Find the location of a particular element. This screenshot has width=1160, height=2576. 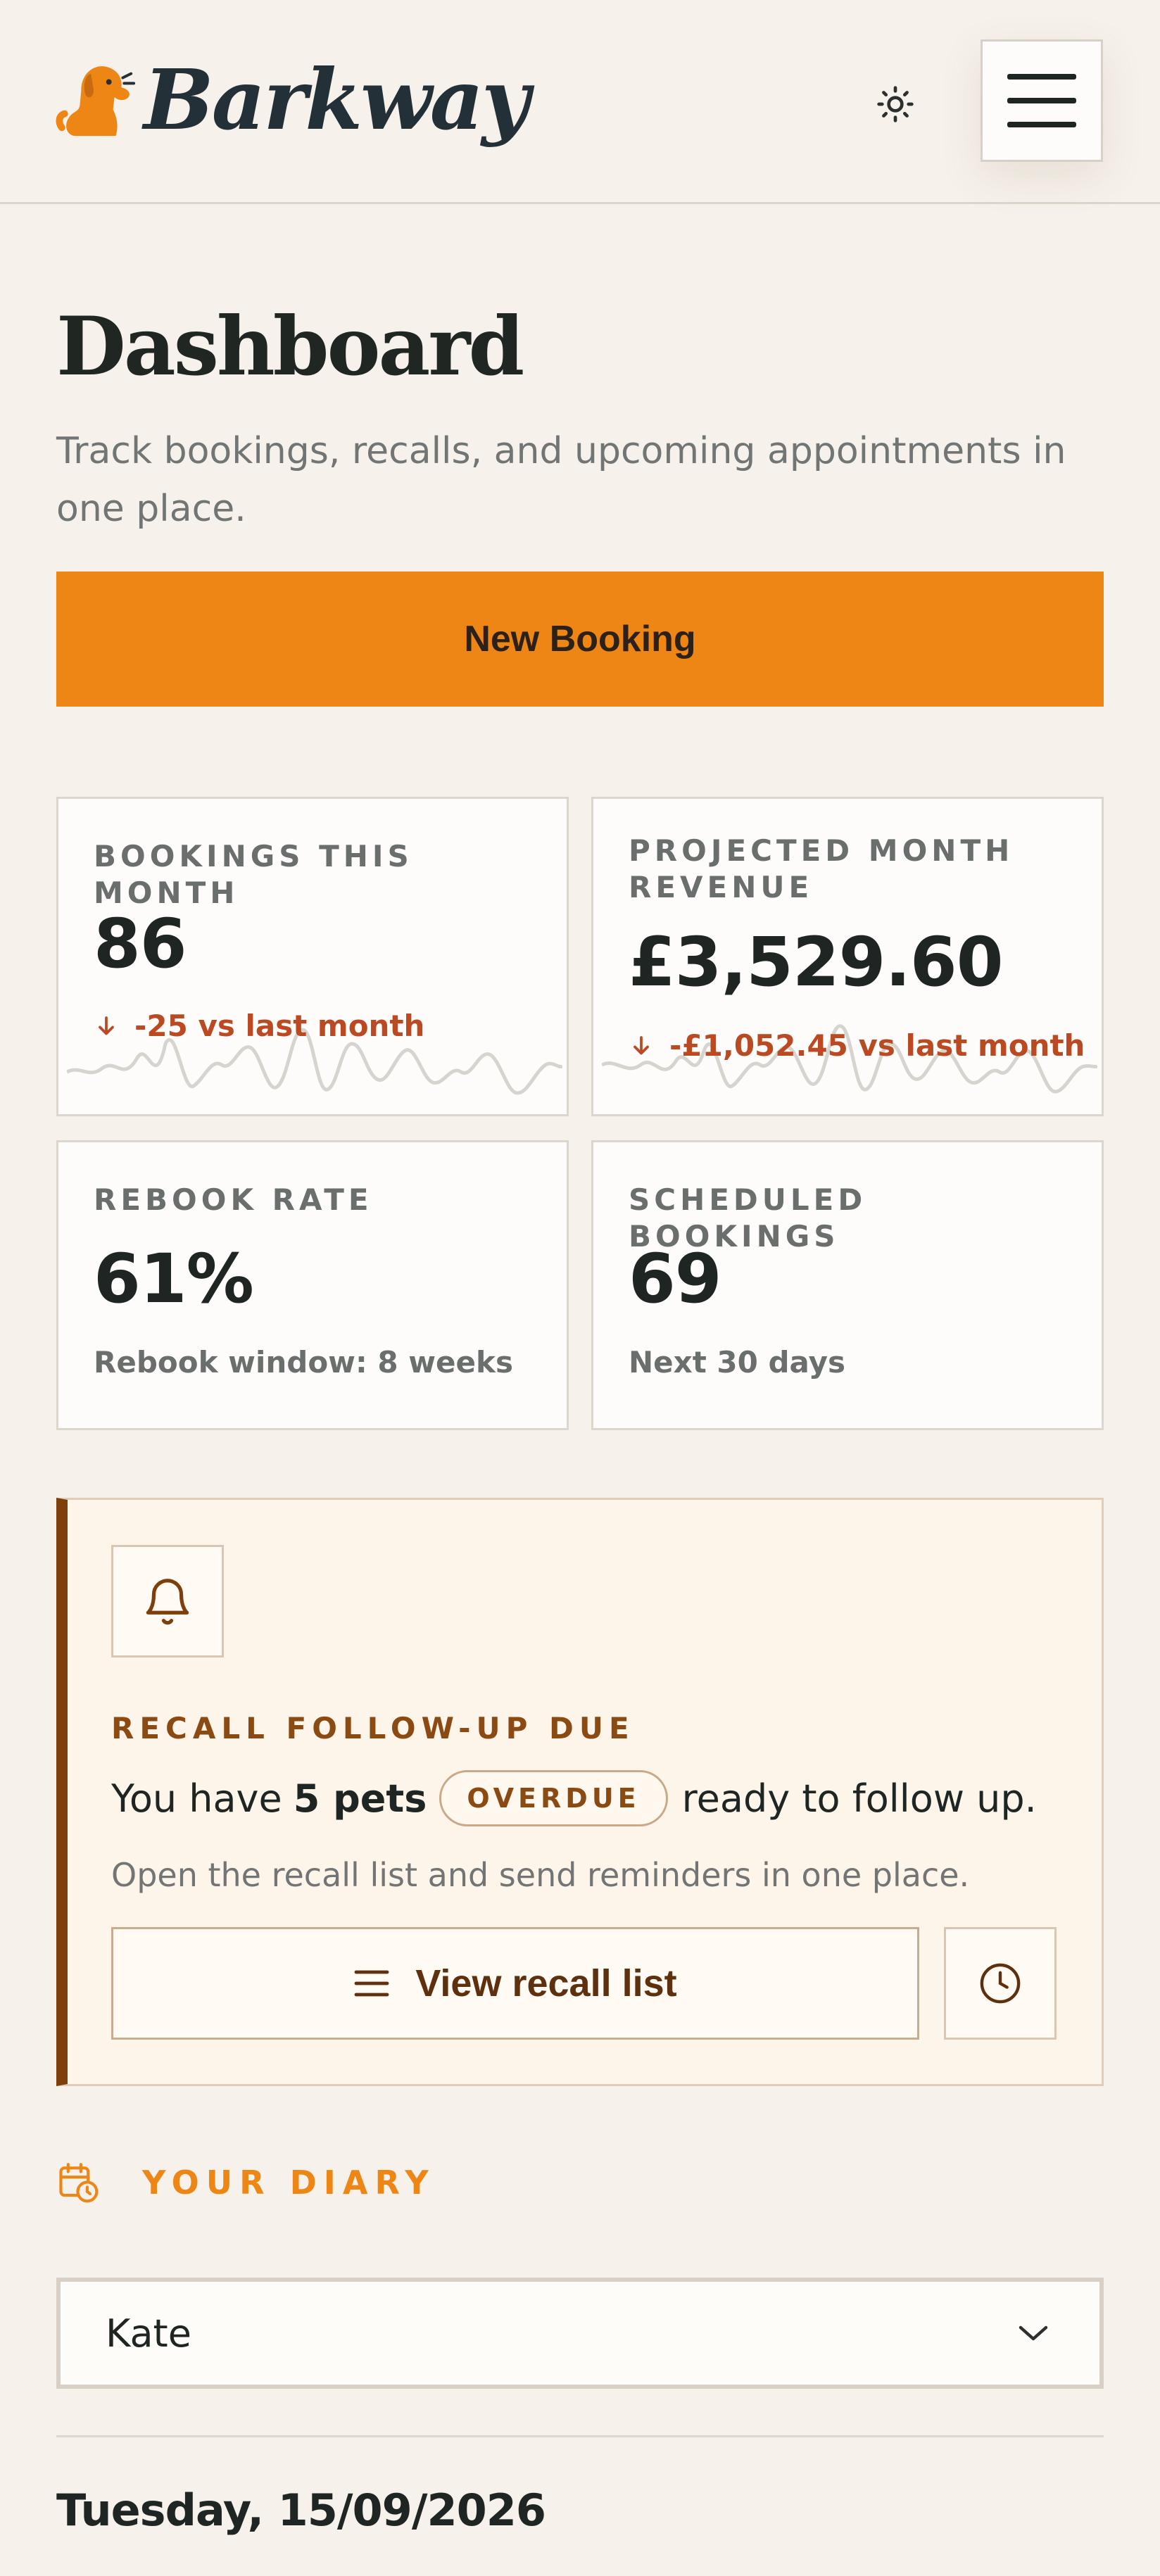

stat-note: Rebook window: 8 weeks is located at coordinates (303, 1362).